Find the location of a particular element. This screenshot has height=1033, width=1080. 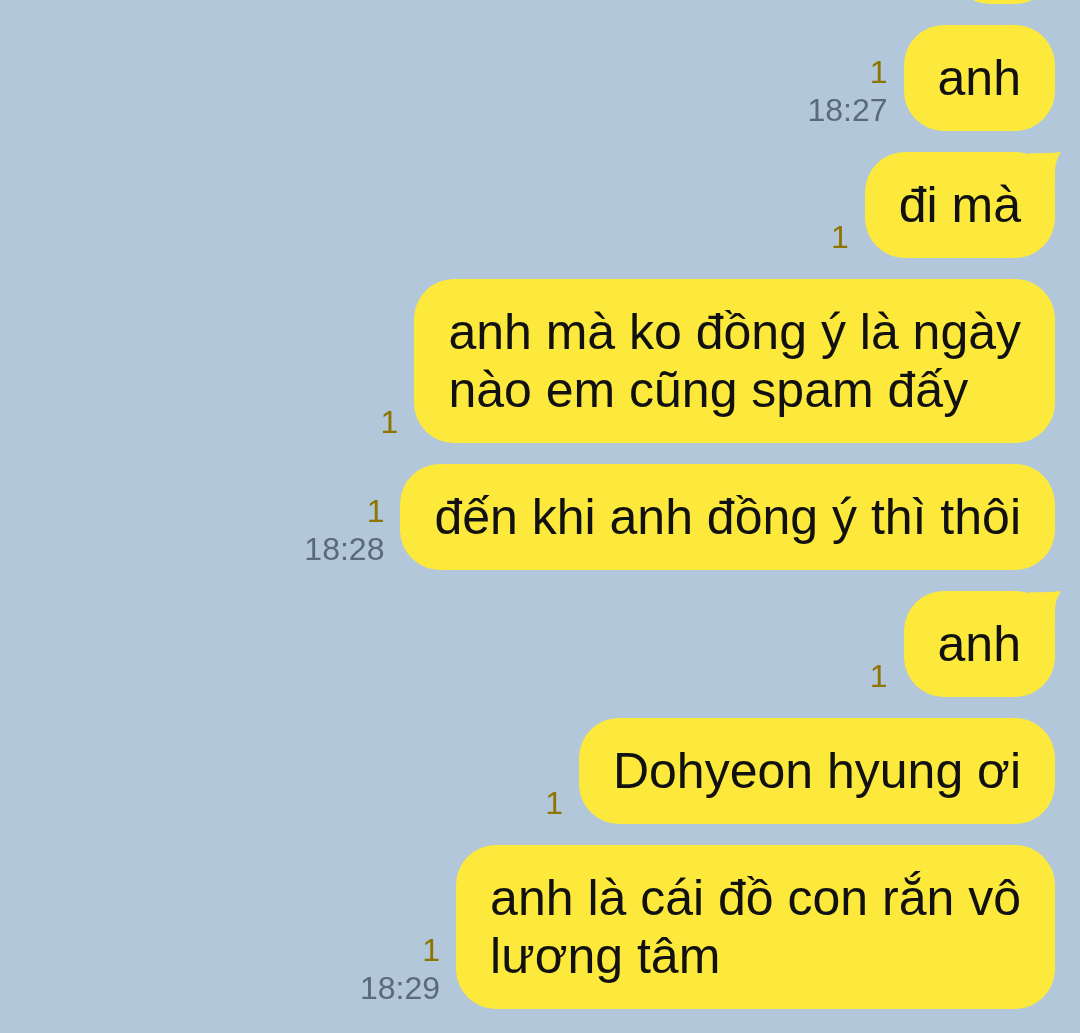

message-bubble: anh là cái đồ con rắn vô lương tâm is located at coordinates (755, 927).